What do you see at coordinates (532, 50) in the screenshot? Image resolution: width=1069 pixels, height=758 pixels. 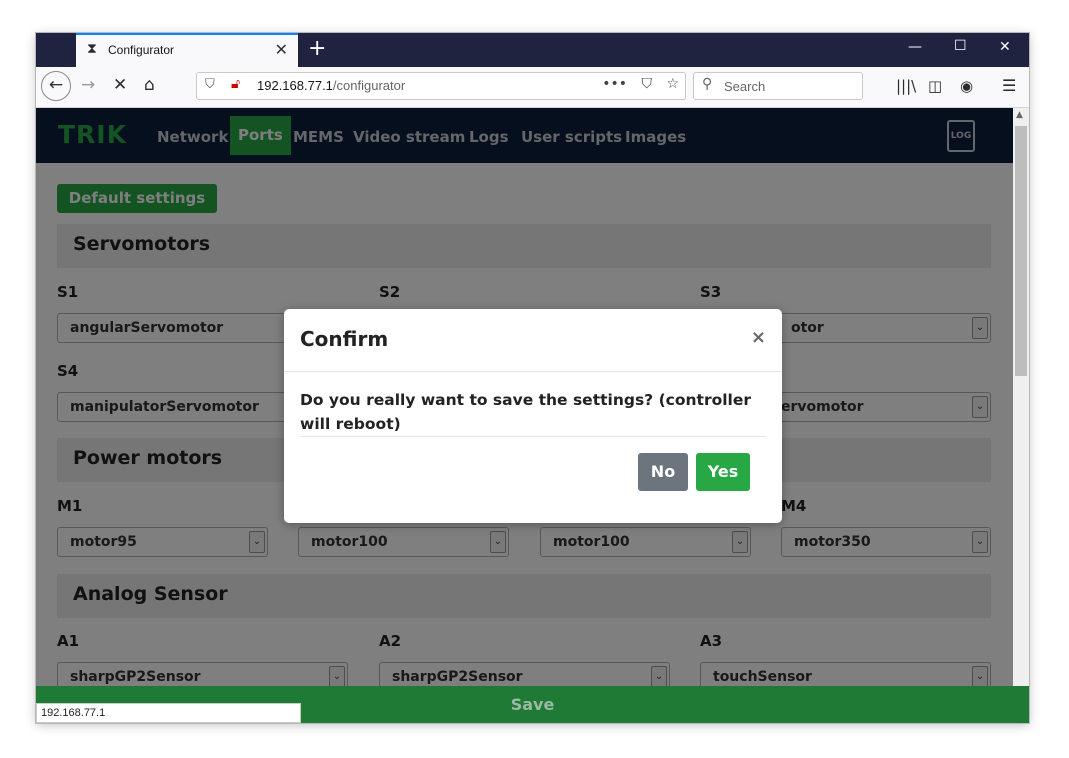 I see `tab-bar: ⧗ Configurator ✕ + — ☐ ✕` at bounding box center [532, 50].